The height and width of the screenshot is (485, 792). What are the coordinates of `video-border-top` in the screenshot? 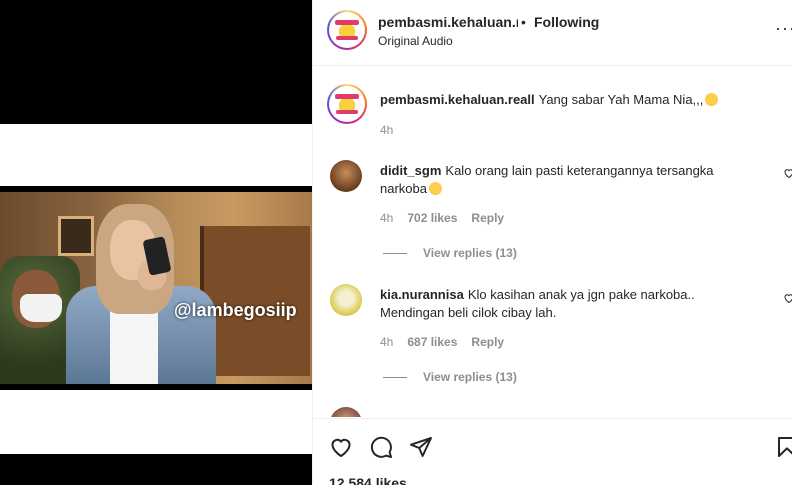 It's located at (156, 189).